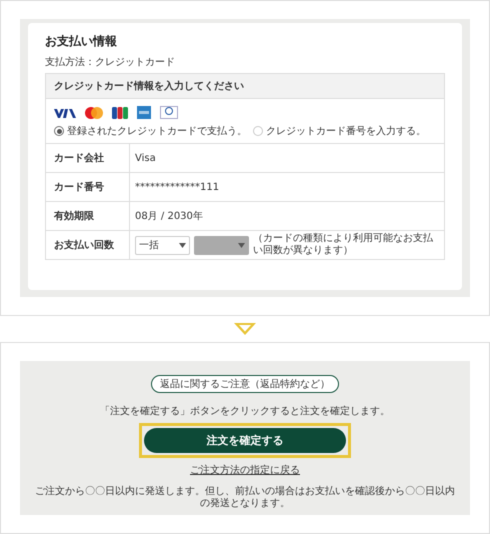  Describe the element at coordinates (169, 216) in the screenshot. I see `row-value: 08月 / 2030年` at that location.